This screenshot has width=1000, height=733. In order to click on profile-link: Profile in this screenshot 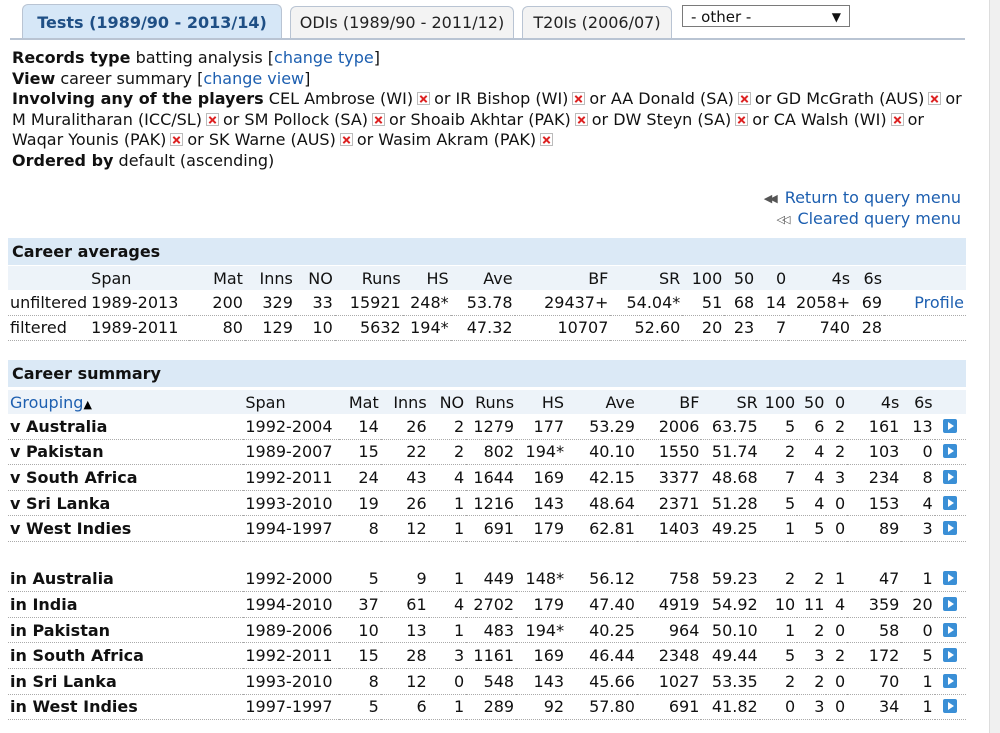, I will do `click(939, 302)`.